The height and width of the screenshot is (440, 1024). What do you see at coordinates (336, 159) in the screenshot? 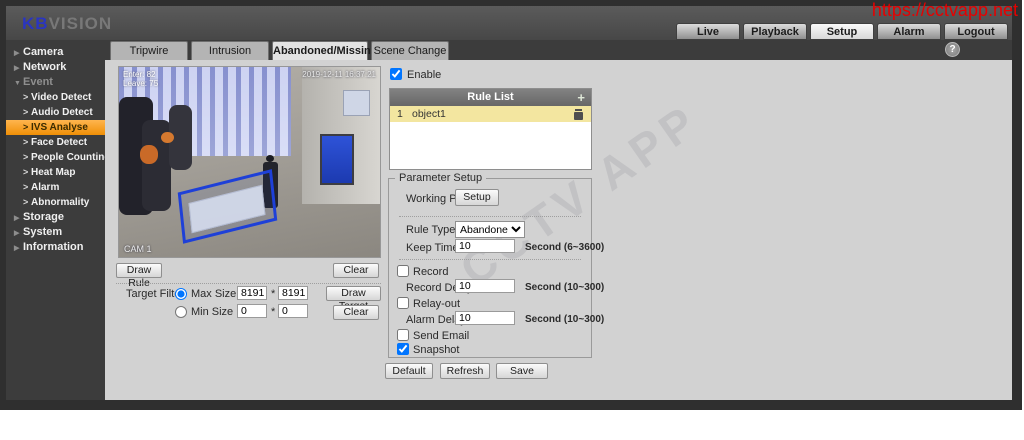
I see `blue-kiosk-screen` at bounding box center [336, 159].